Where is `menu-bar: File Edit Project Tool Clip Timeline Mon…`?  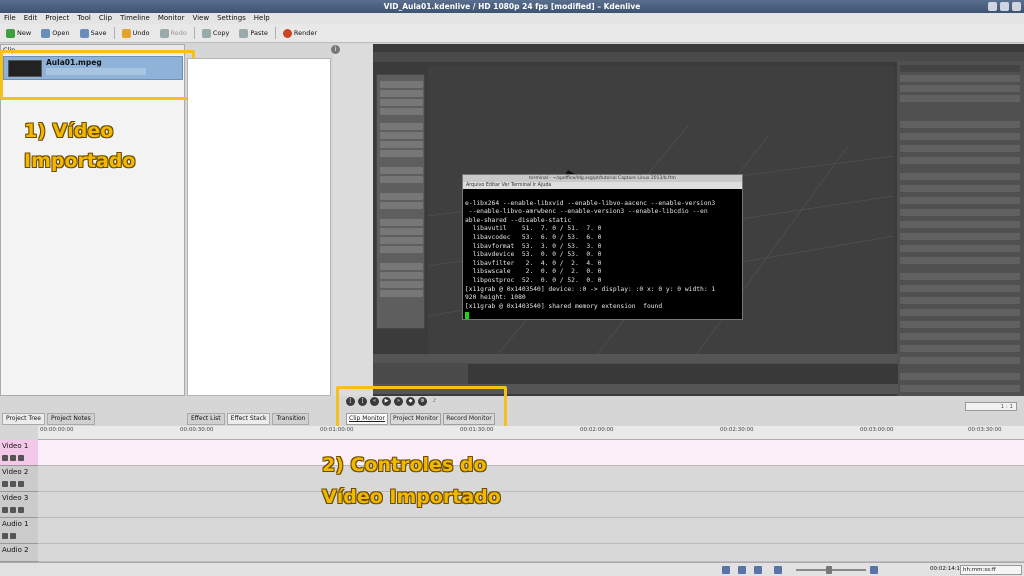 menu-bar: File Edit Project Tool Clip Timeline Mon… is located at coordinates (512, 18).